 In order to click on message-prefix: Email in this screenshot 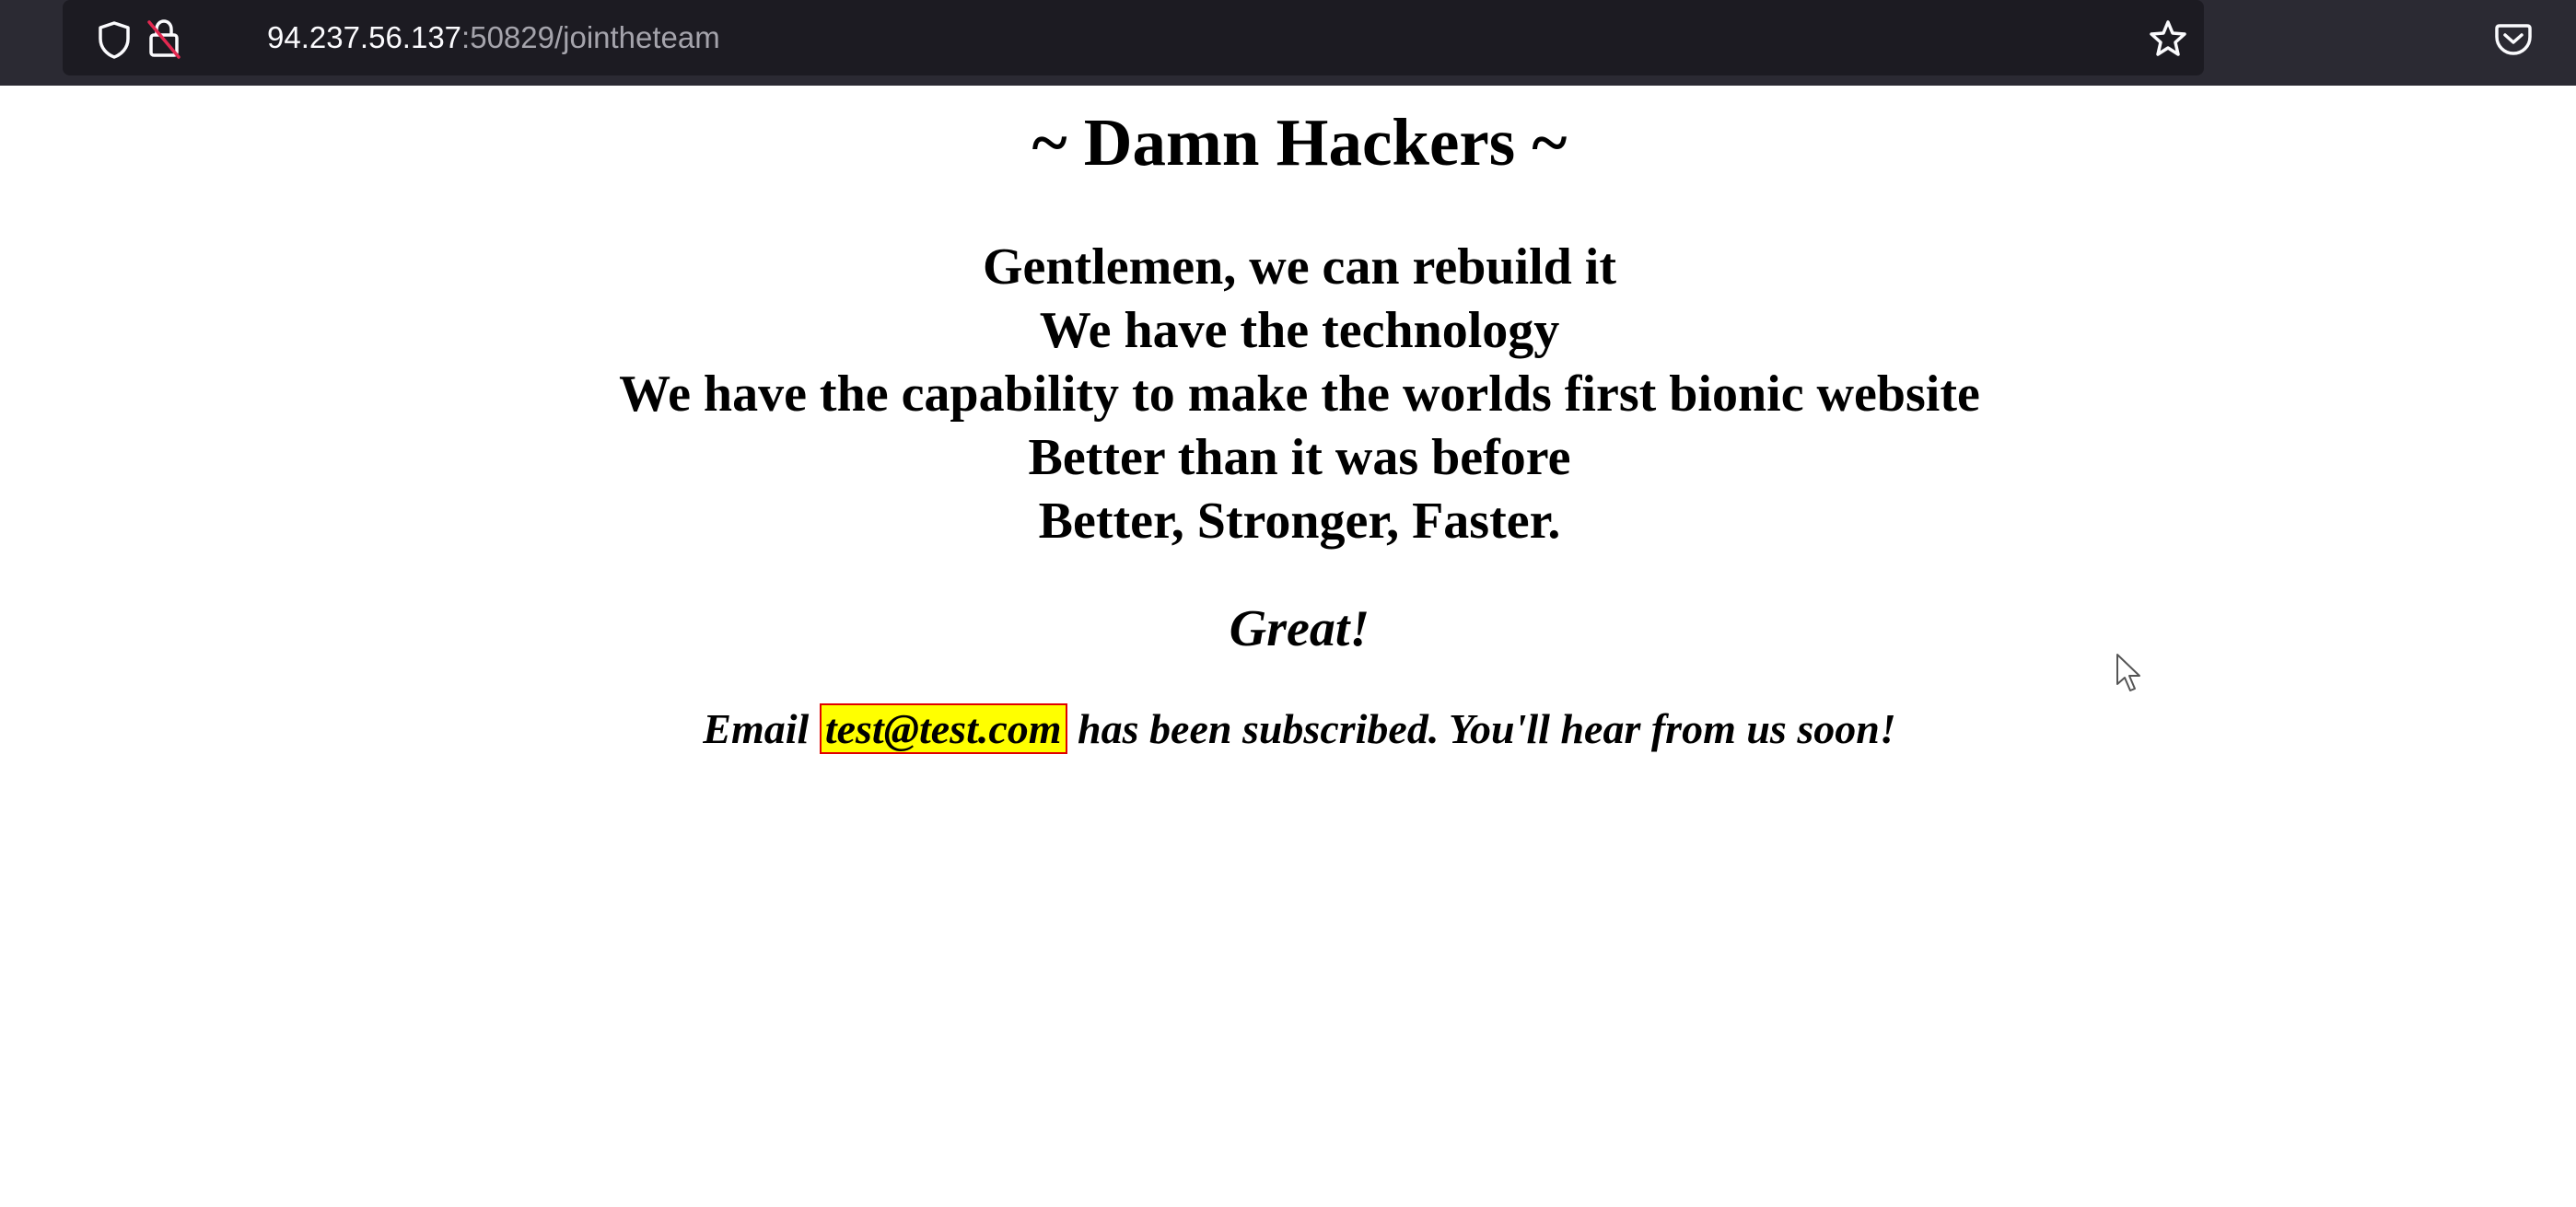, I will do `click(756, 729)`.